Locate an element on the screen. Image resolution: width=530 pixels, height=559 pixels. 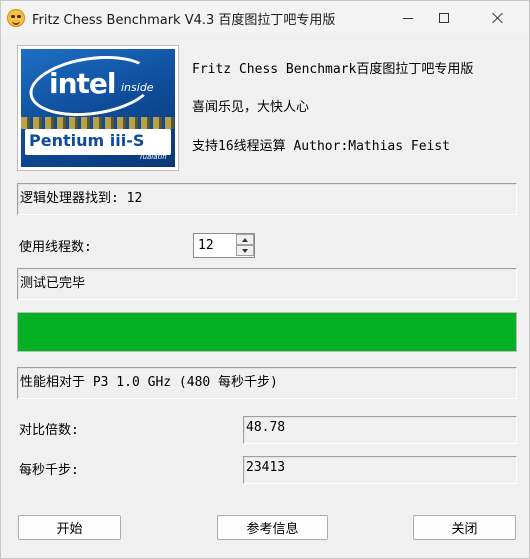
logo-brand: intel is located at coordinates (83, 83).